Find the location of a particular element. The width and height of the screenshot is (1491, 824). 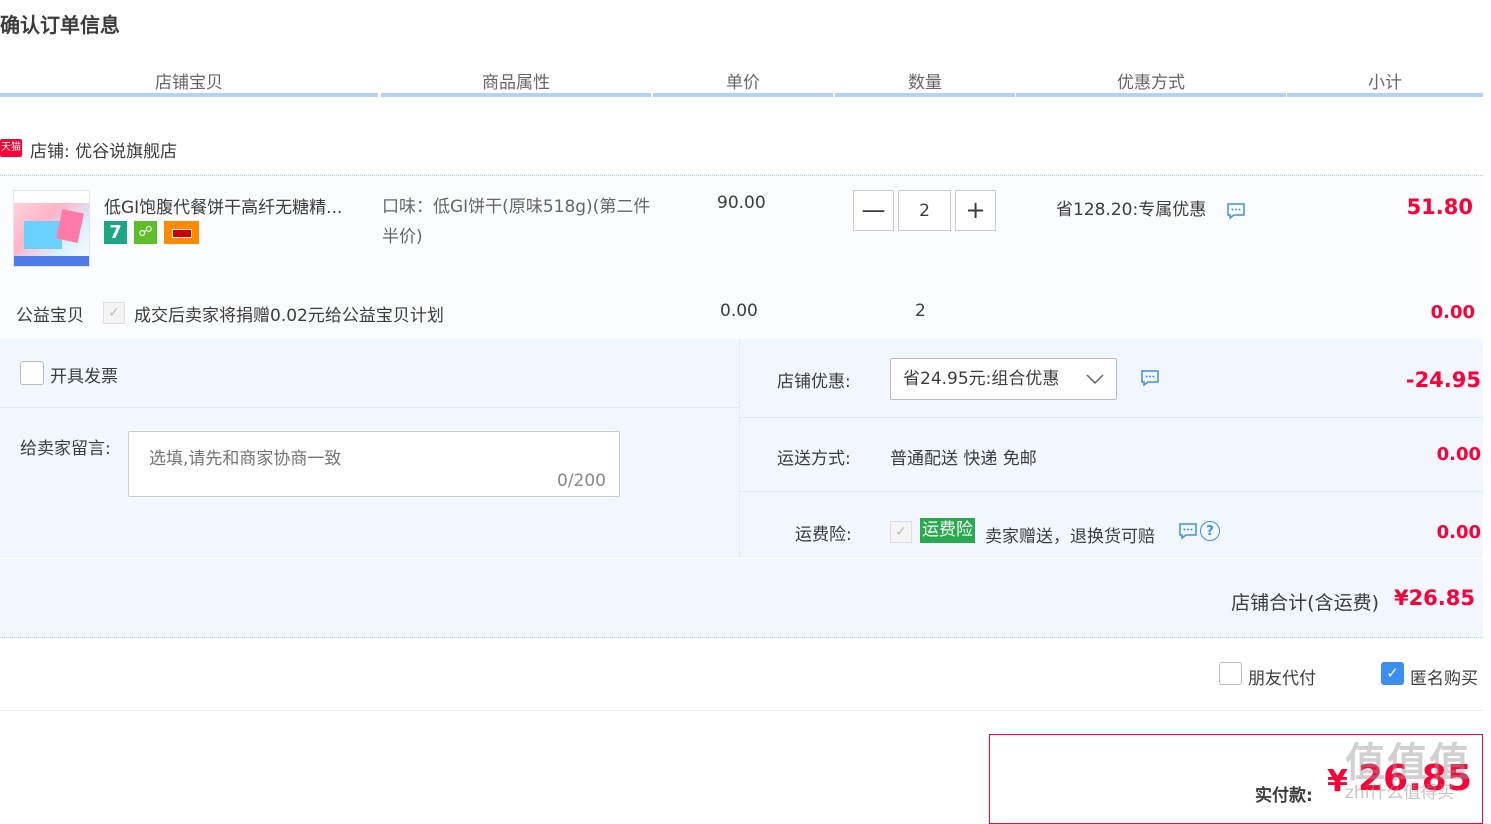

message-label: 给卖家留言: is located at coordinates (65, 449).